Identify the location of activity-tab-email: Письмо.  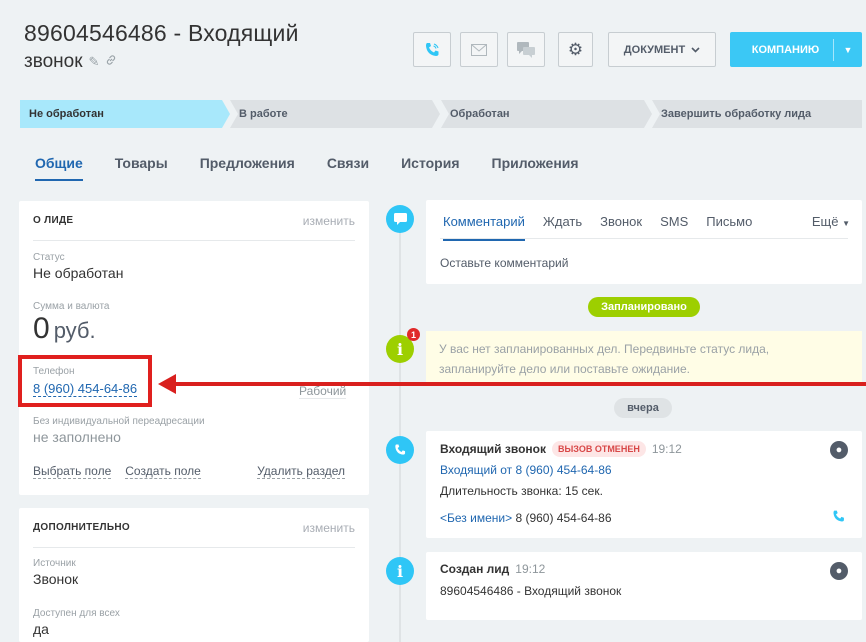
(729, 227).